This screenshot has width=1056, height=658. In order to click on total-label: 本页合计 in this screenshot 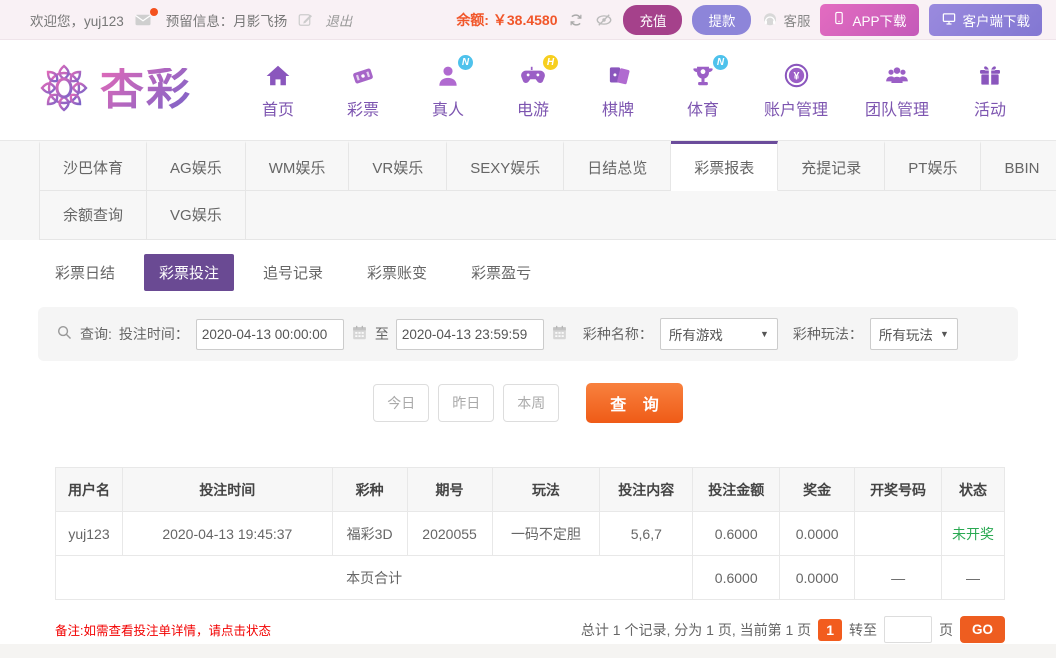, I will do `click(374, 577)`.